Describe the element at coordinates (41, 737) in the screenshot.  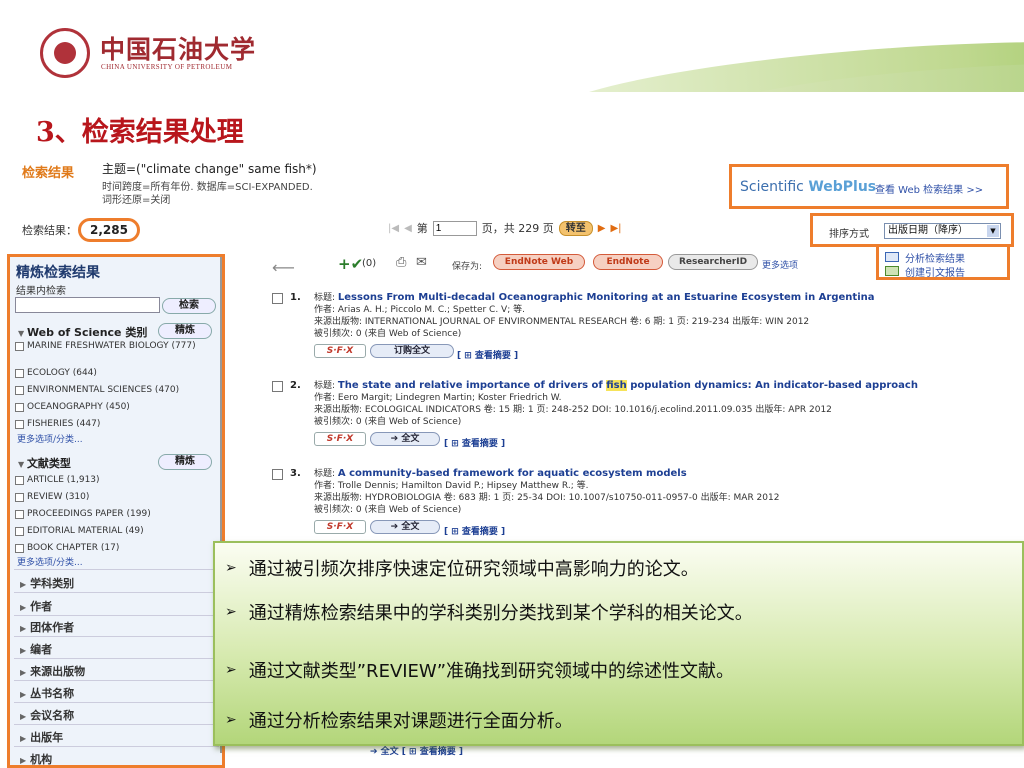
I see `refine-category: ▶ 出版年` at that location.